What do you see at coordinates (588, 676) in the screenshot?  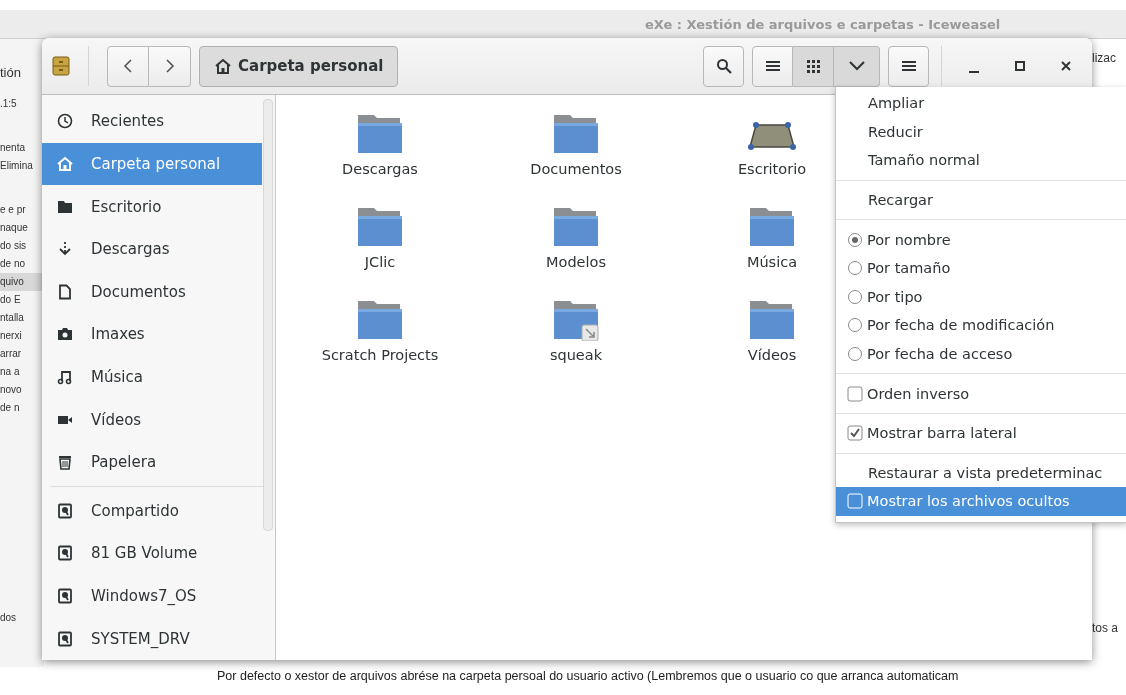 I see `paragraph-text: Por defecto o xestor de arquivos abrése na carpeta persoal do usuario activo (Lembremos que o usuario co que arranca automaticam` at bounding box center [588, 676].